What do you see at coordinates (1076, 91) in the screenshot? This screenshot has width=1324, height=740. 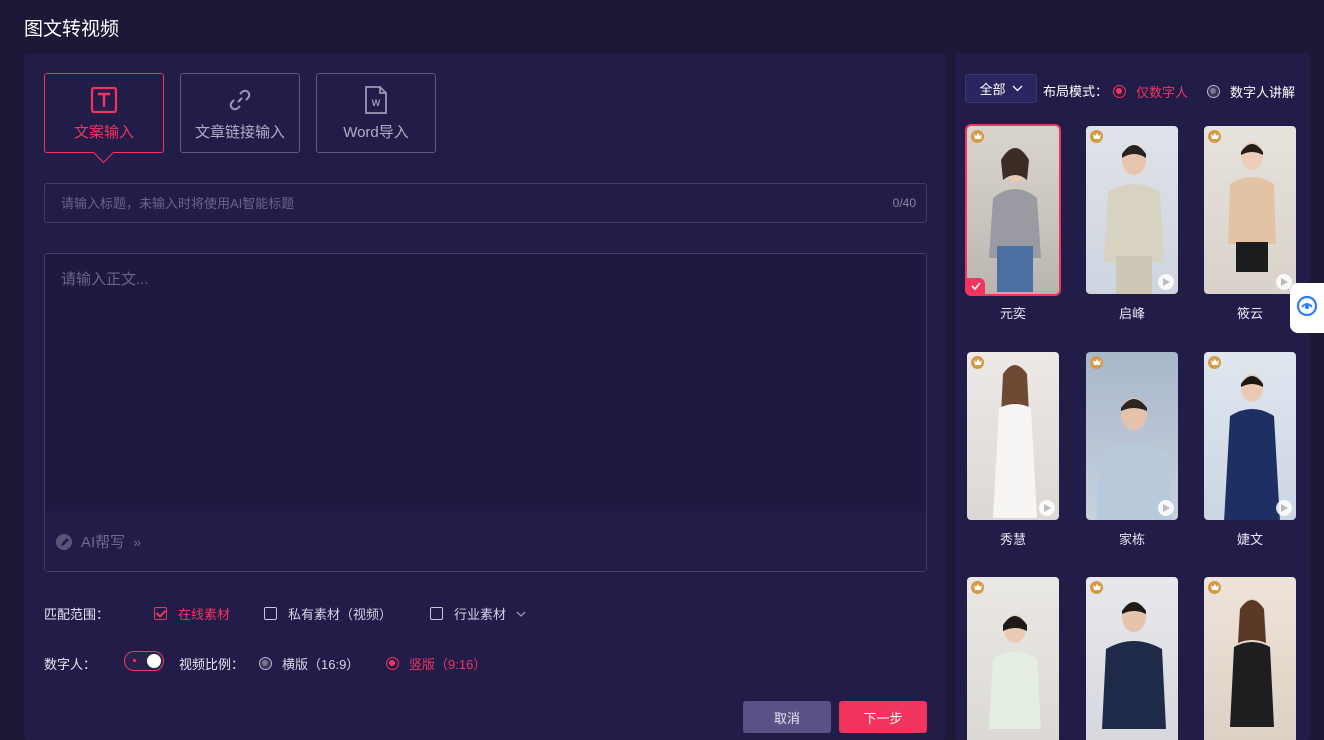 I see `layout-mode-label: 布局模式：` at bounding box center [1076, 91].